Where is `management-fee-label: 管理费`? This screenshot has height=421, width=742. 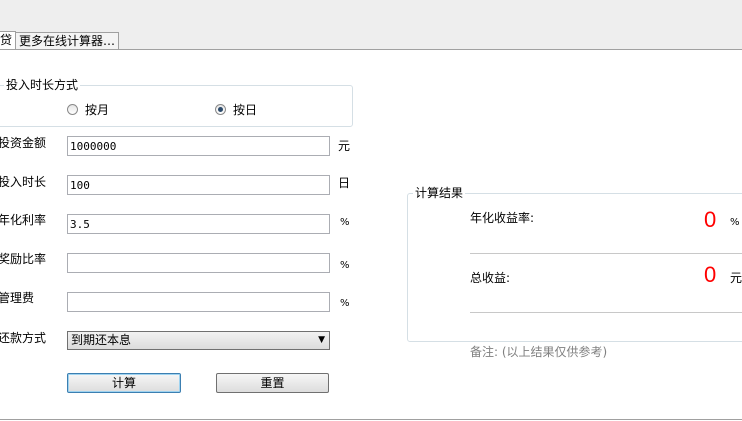 management-fee-label: 管理费 is located at coordinates (17, 298).